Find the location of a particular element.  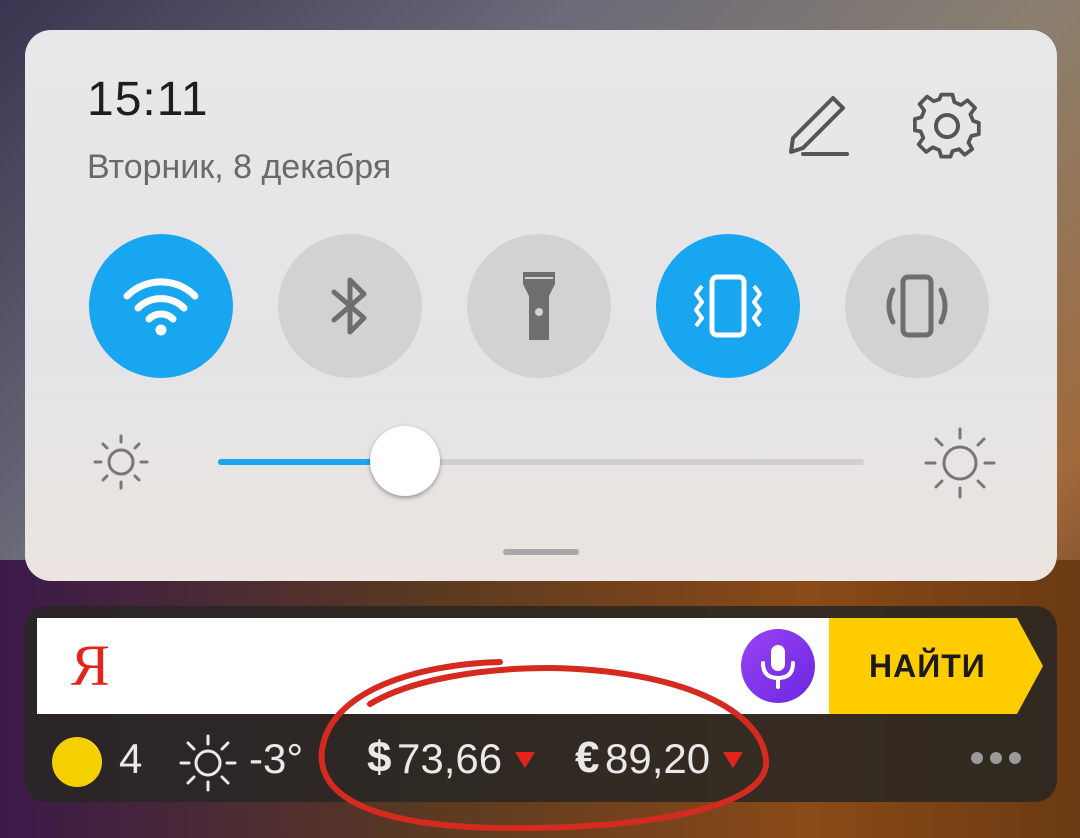

brightness-low-icon is located at coordinates (121, 462).